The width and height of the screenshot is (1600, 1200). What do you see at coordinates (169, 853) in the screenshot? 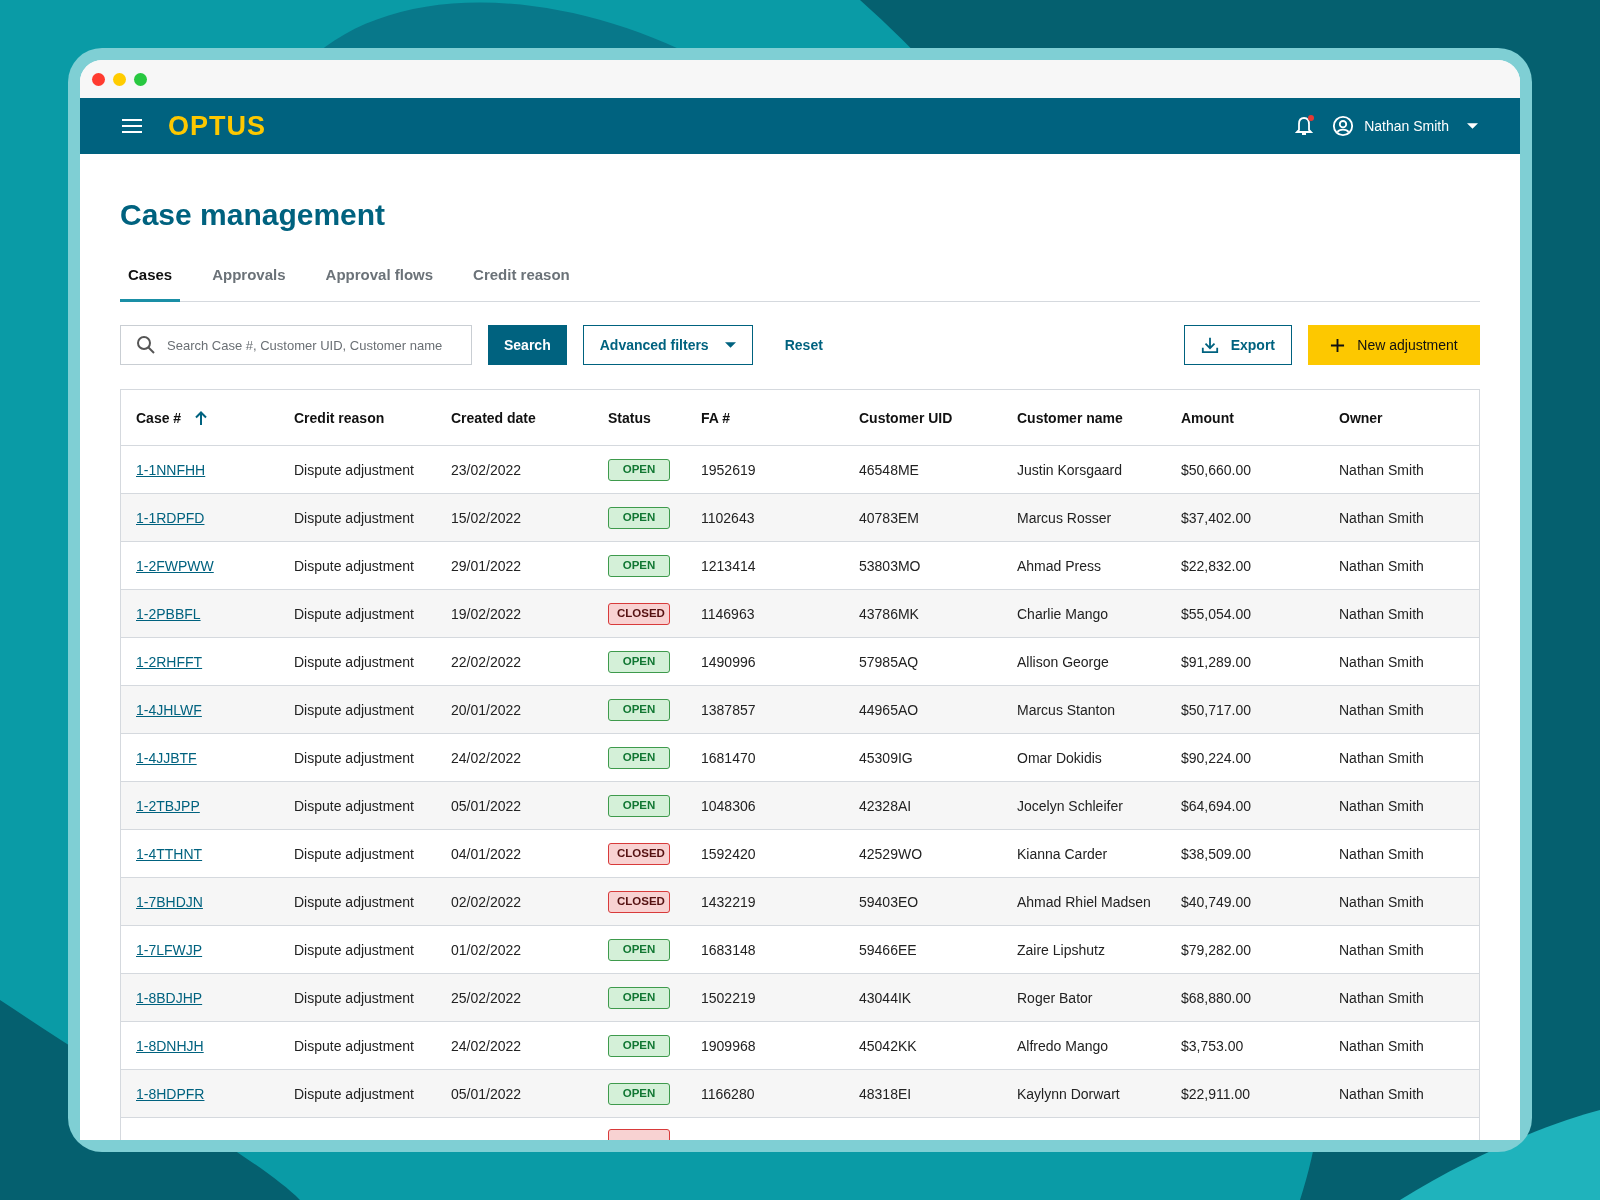
I see `case-link: 1-4TTHNT` at bounding box center [169, 853].